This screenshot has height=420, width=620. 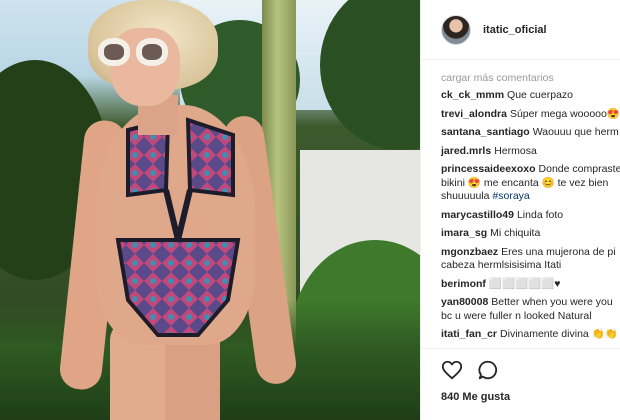 What do you see at coordinates (540, 95) in the screenshot?
I see `comment-text: Que cuerpazo` at bounding box center [540, 95].